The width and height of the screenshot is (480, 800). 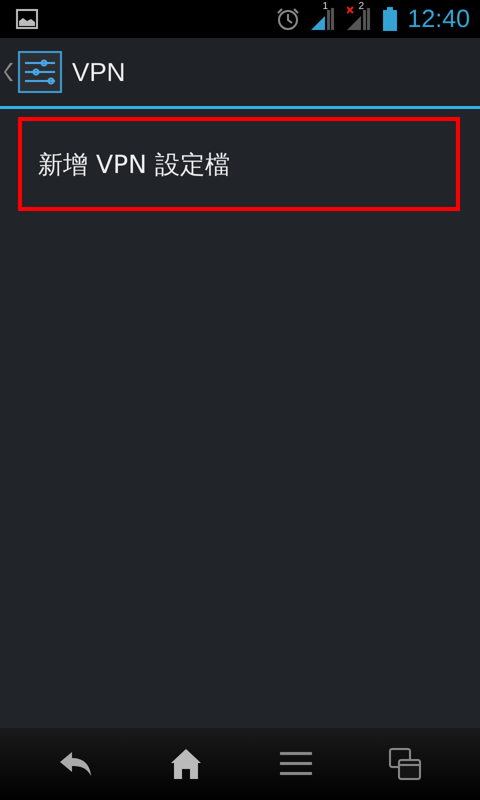 I want to click on no-data-icon, so click(x=350, y=10).